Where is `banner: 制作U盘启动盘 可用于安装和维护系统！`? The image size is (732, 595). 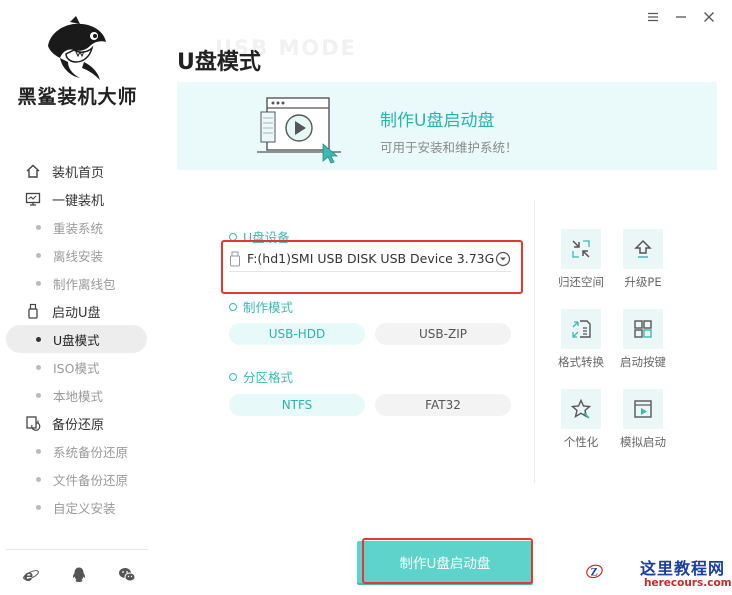 banner: 制作U盘启动盘 可用于安装和维护系统！ is located at coordinates (447, 126).